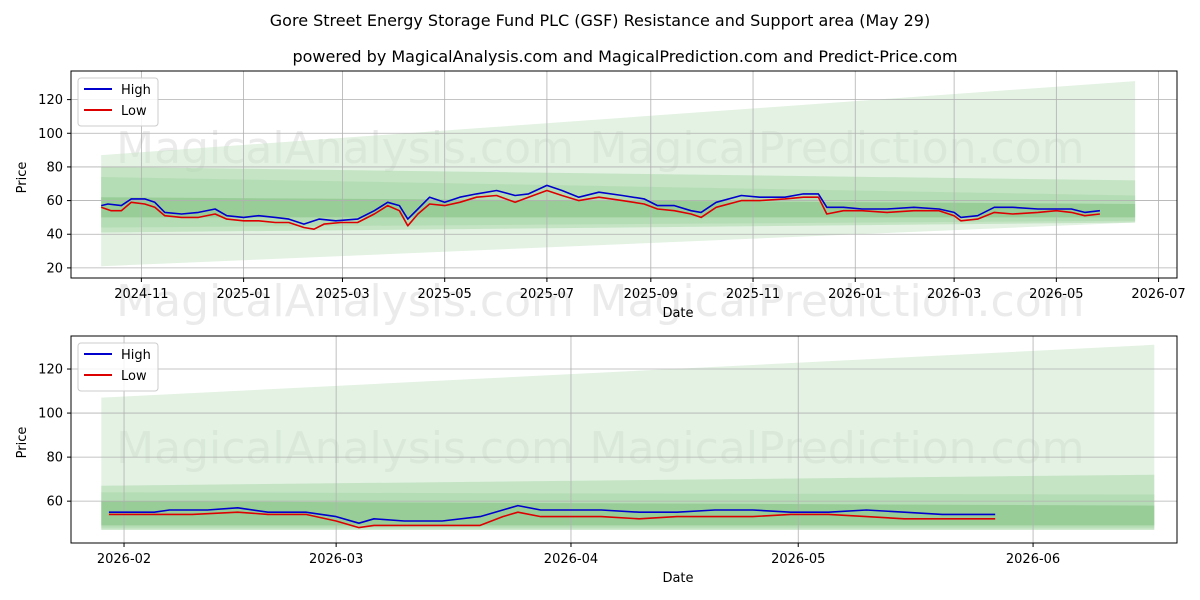  What do you see at coordinates (547, 294) in the screenshot?
I see `x-tick-label: 2025-07` at bounding box center [547, 294].